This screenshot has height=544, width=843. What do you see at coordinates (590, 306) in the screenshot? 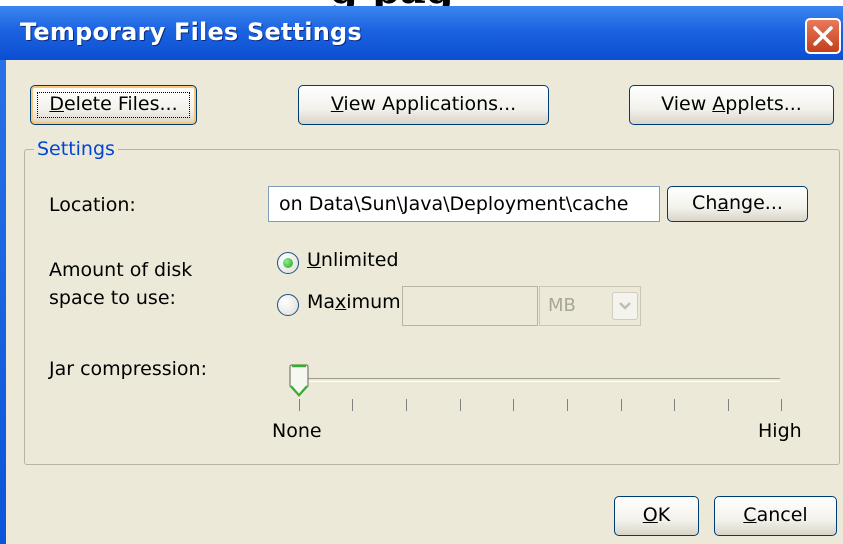
I see `unit-dropdown: MB` at bounding box center [590, 306].